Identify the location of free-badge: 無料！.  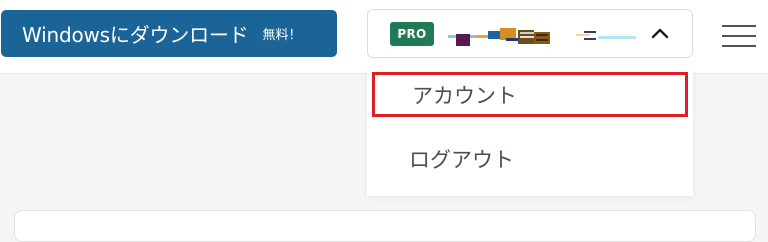
(282, 35).